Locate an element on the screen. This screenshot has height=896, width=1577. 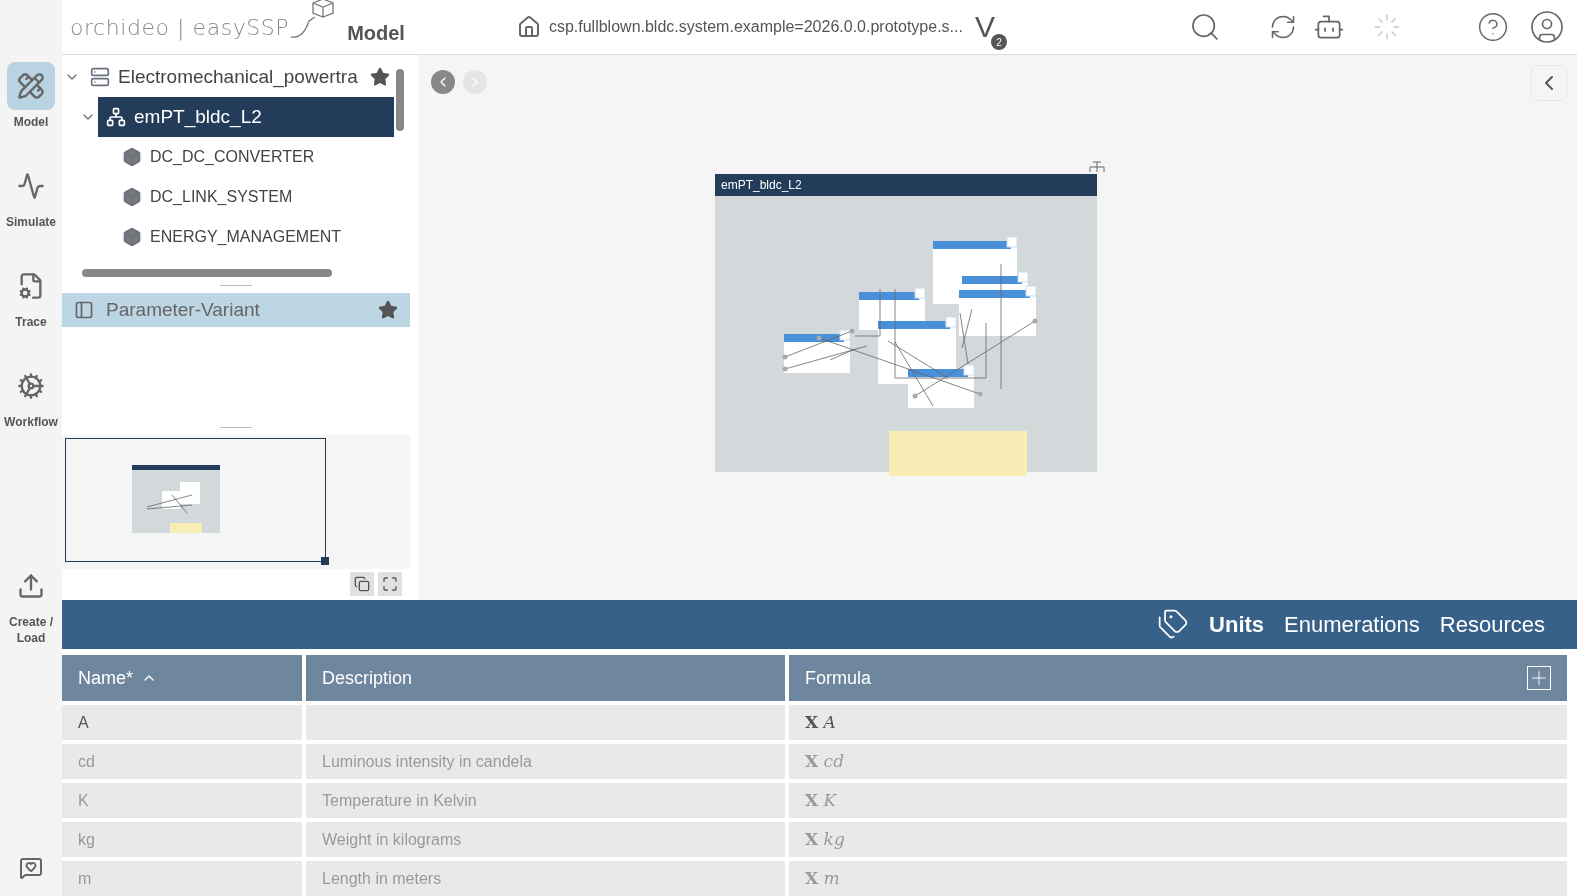
table-cell: A is located at coordinates (182, 722).